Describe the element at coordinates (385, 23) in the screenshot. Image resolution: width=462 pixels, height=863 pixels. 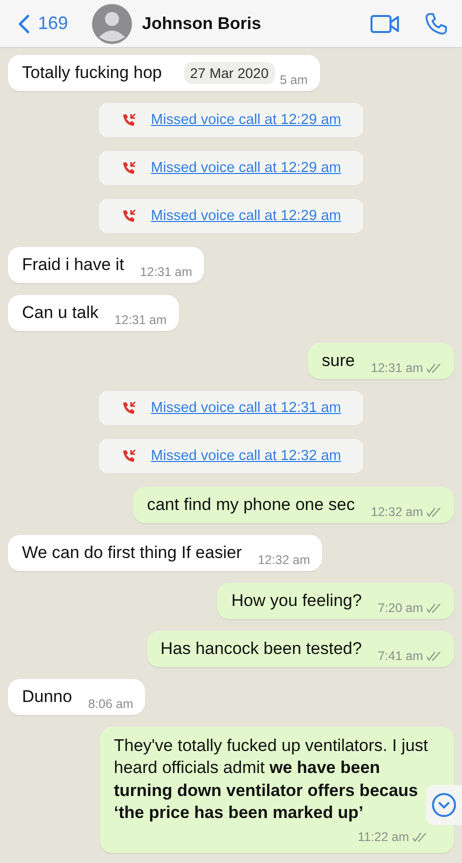
I see `video-camera-icon` at that location.